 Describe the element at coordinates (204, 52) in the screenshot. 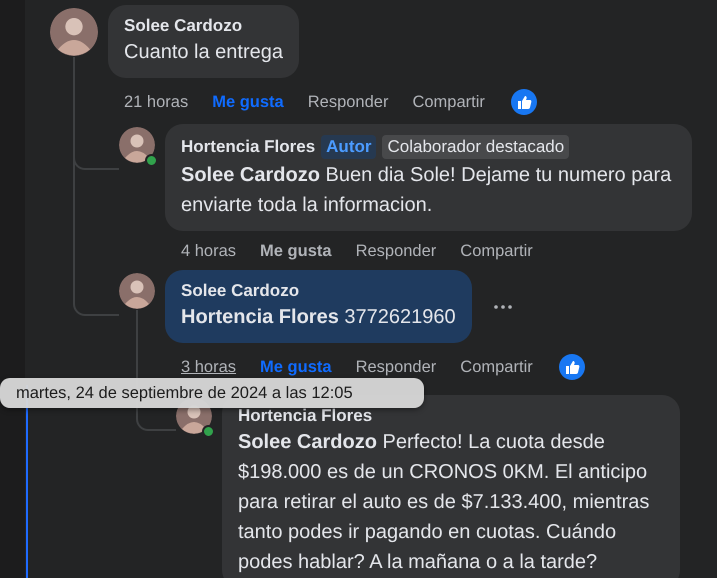

I see `comment-text: Cuanto la entrega` at that location.